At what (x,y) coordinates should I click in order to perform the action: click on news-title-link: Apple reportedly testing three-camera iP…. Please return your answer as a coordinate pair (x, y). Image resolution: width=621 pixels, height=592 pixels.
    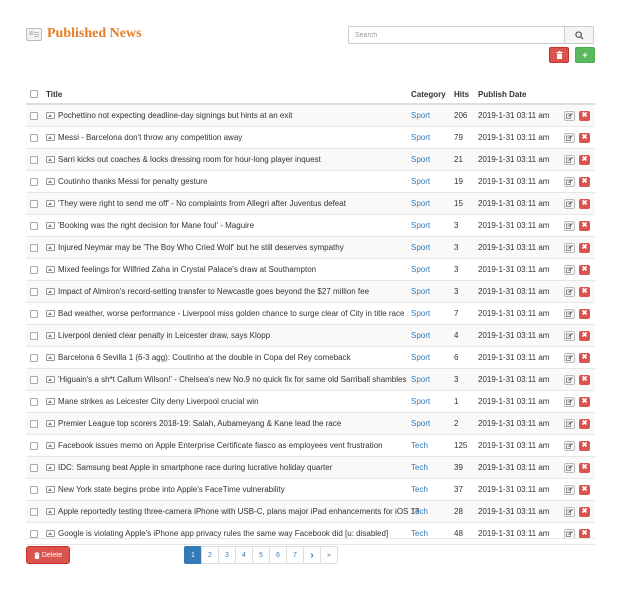
    Looking at the image, I should click on (239, 511).